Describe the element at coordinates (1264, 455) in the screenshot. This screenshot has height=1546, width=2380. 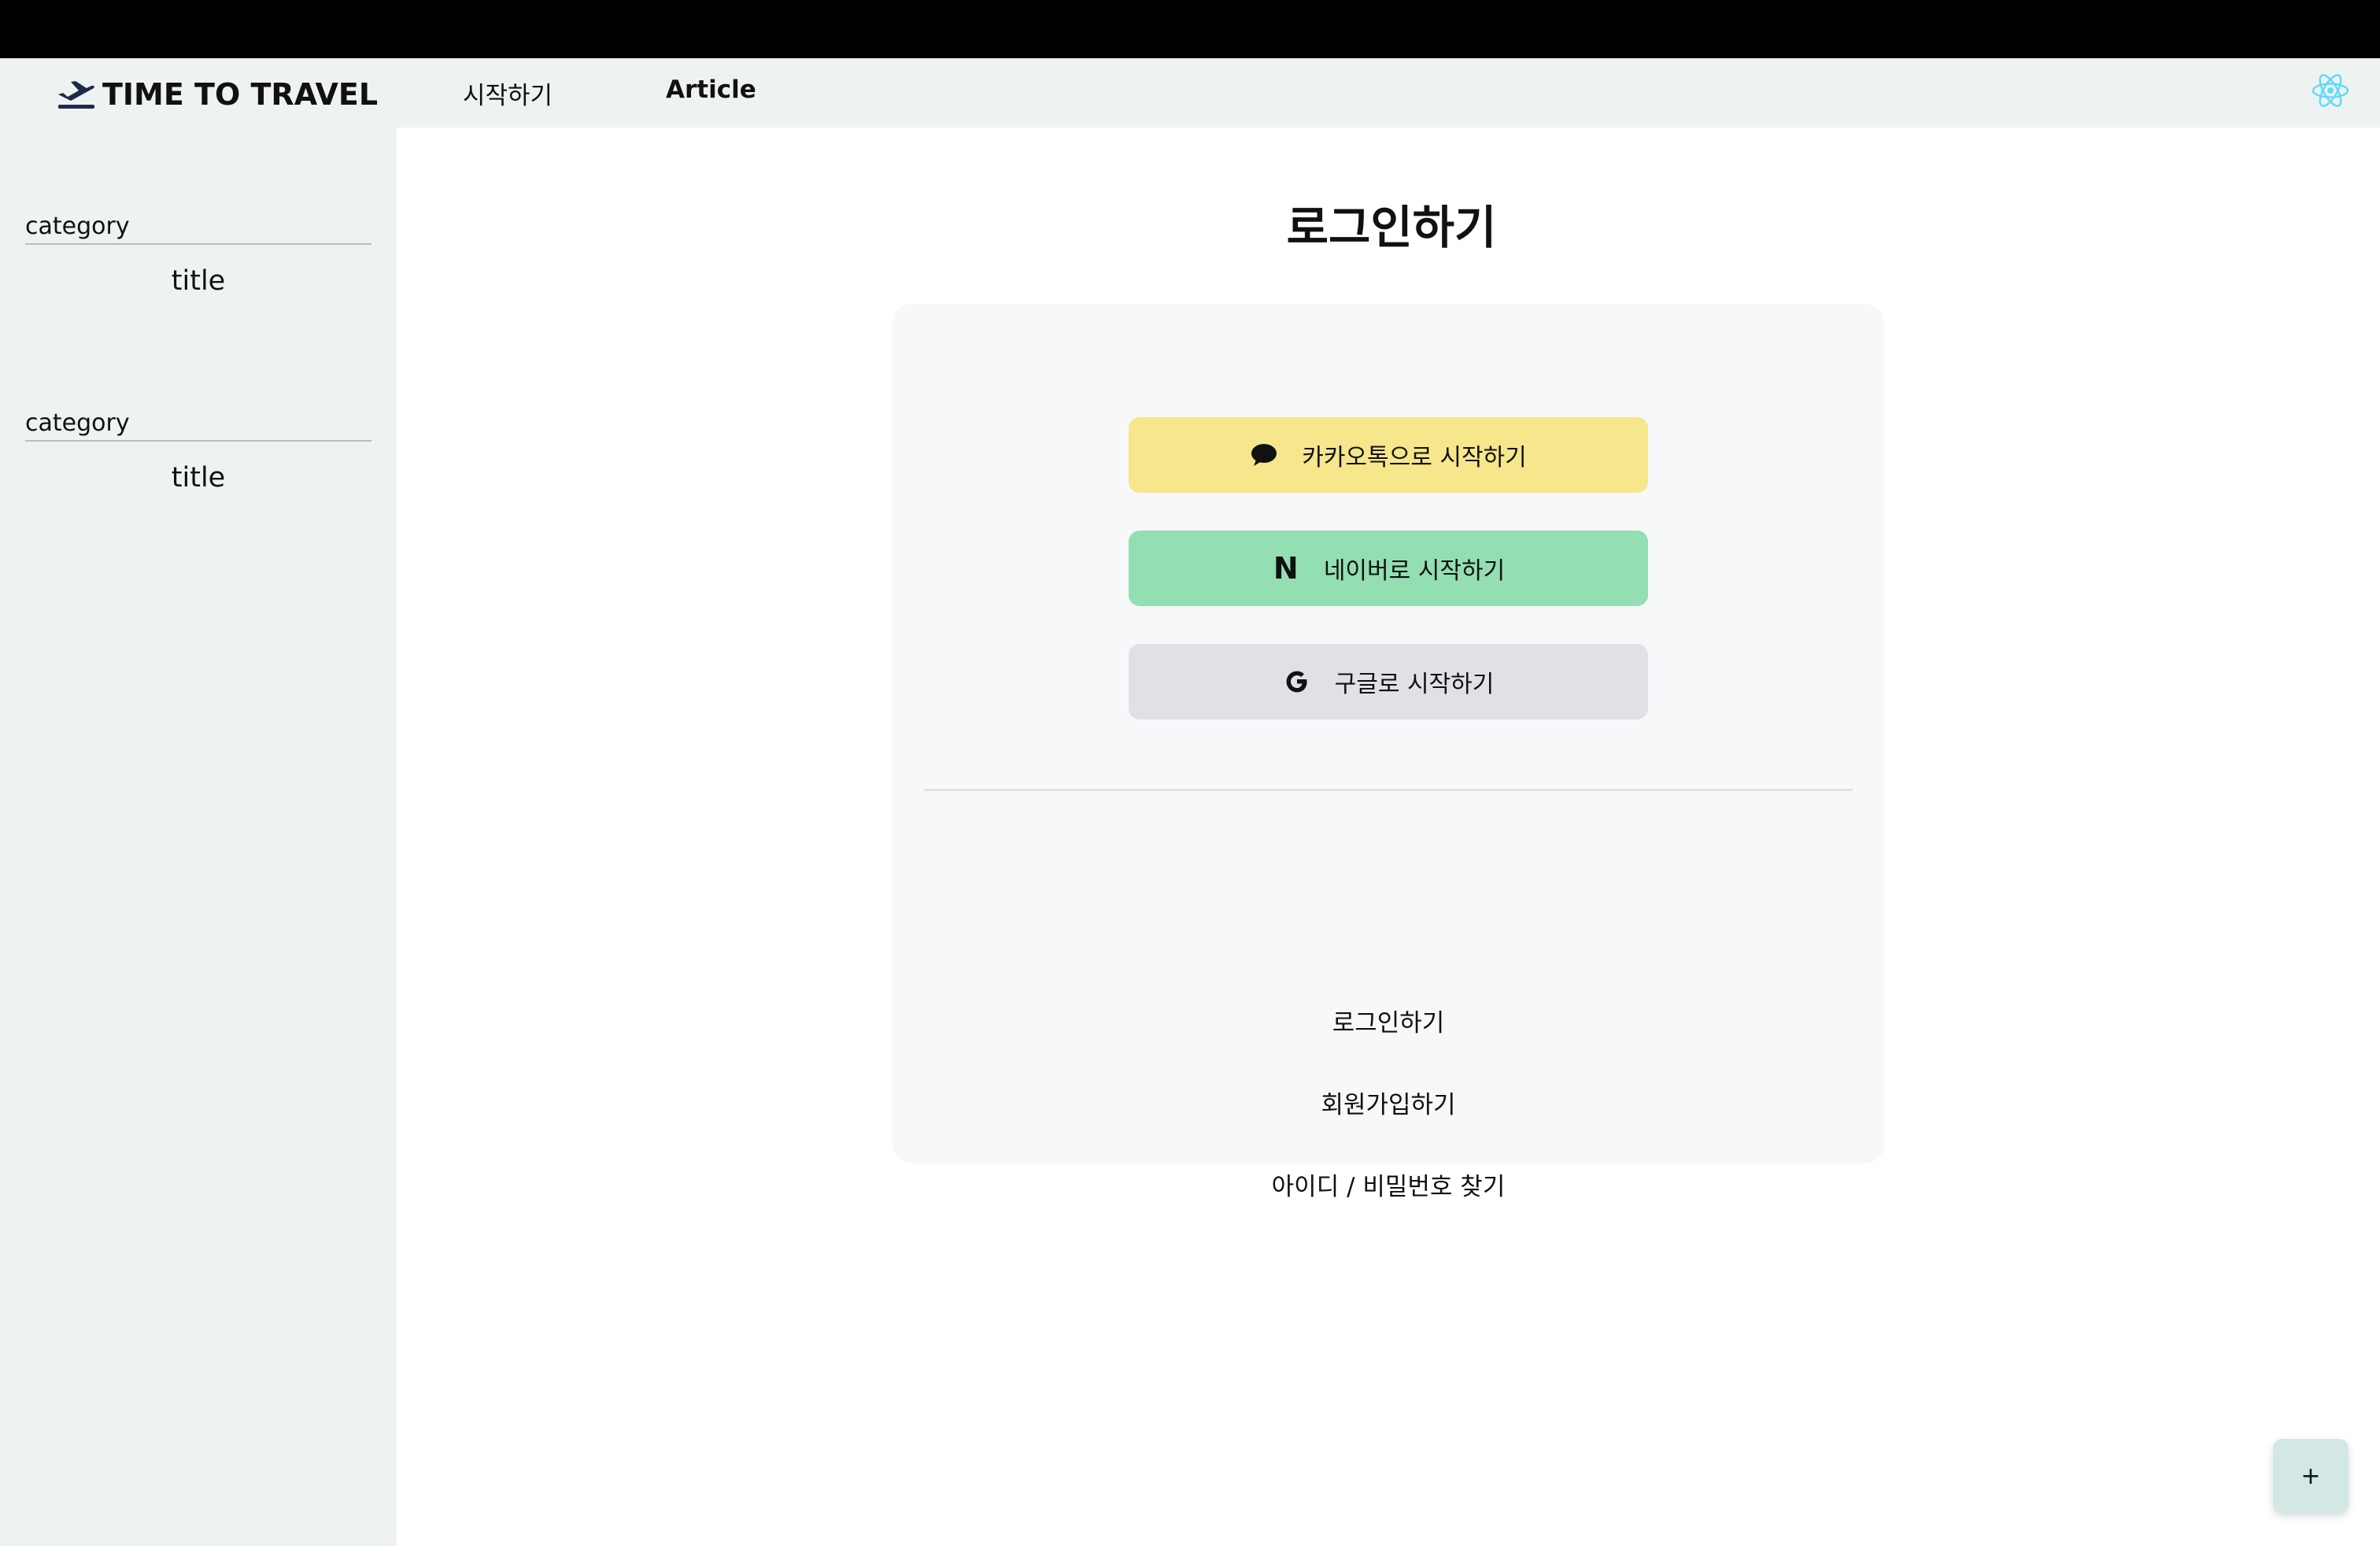
I see `chat-bubble-icon` at that location.